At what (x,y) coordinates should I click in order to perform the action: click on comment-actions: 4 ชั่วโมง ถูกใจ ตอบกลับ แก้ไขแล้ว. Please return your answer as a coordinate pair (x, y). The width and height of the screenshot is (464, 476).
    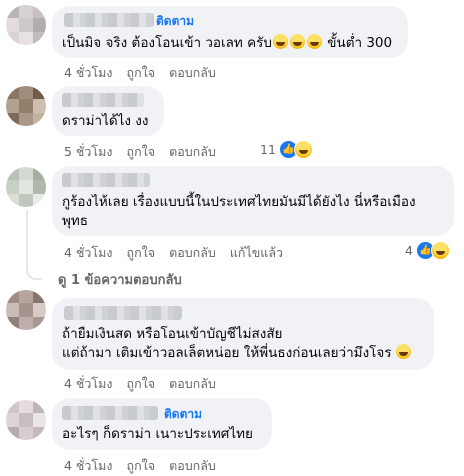
    Looking at the image, I should click on (180, 253).